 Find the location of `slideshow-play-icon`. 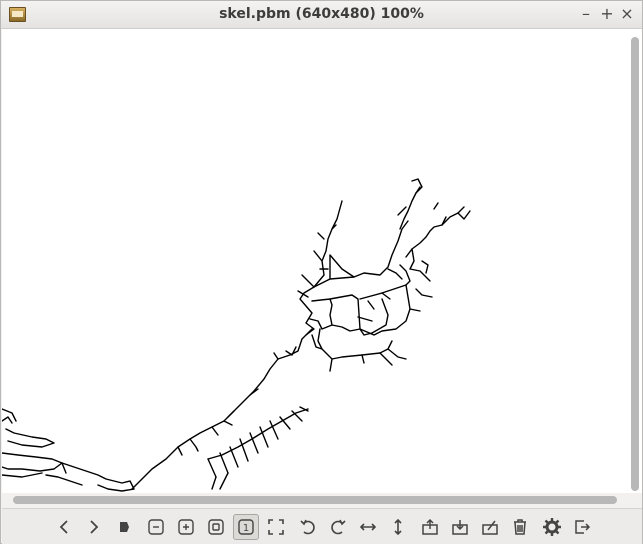

slideshow-play-icon is located at coordinates (124, 527).